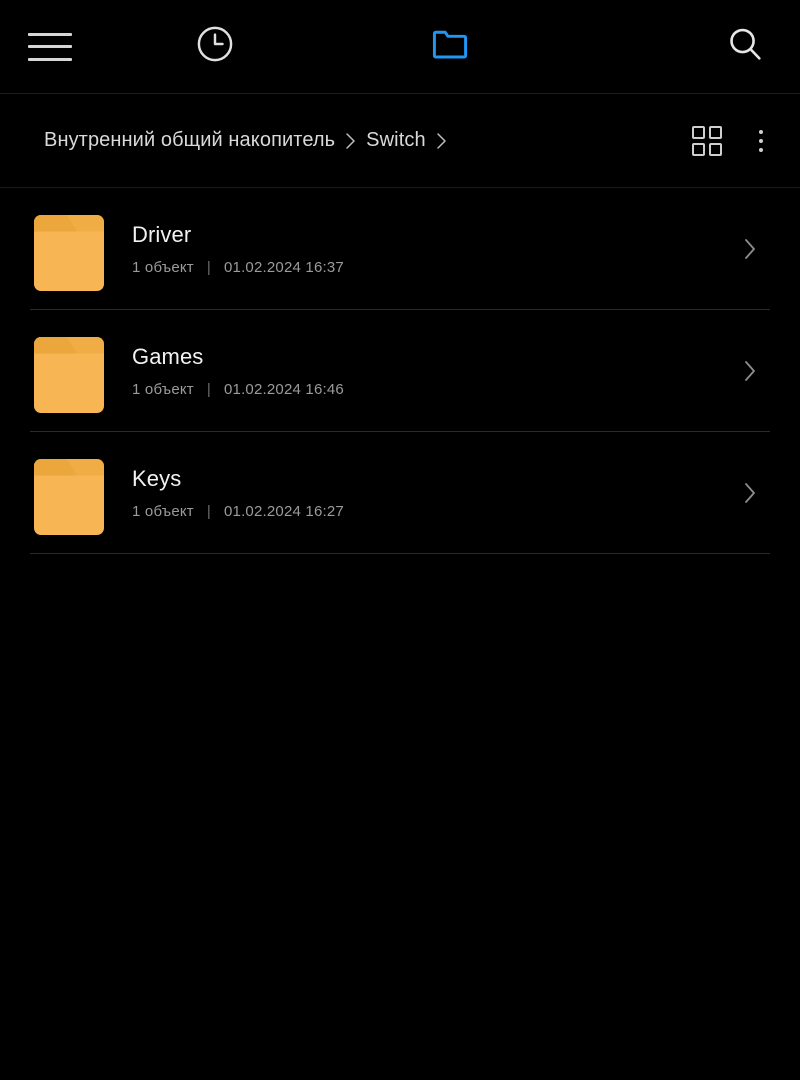  What do you see at coordinates (734, 140) in the screenshot?
I see `breadcrumb-actions` at bounding box center [734, 140].